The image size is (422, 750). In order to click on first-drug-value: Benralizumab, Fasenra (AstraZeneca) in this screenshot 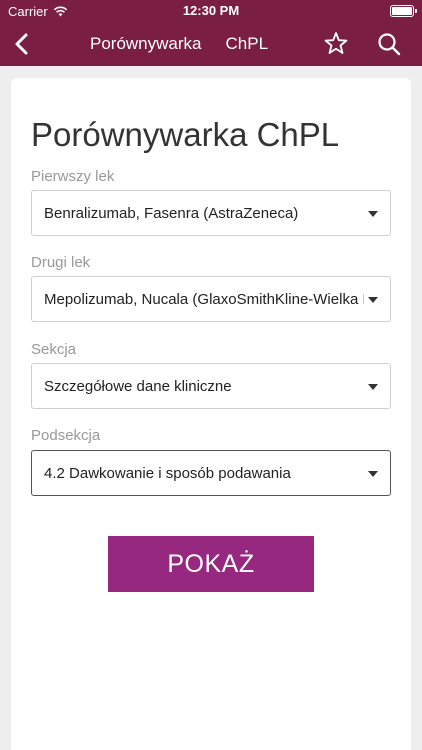, I will do `click(171, 213)`.